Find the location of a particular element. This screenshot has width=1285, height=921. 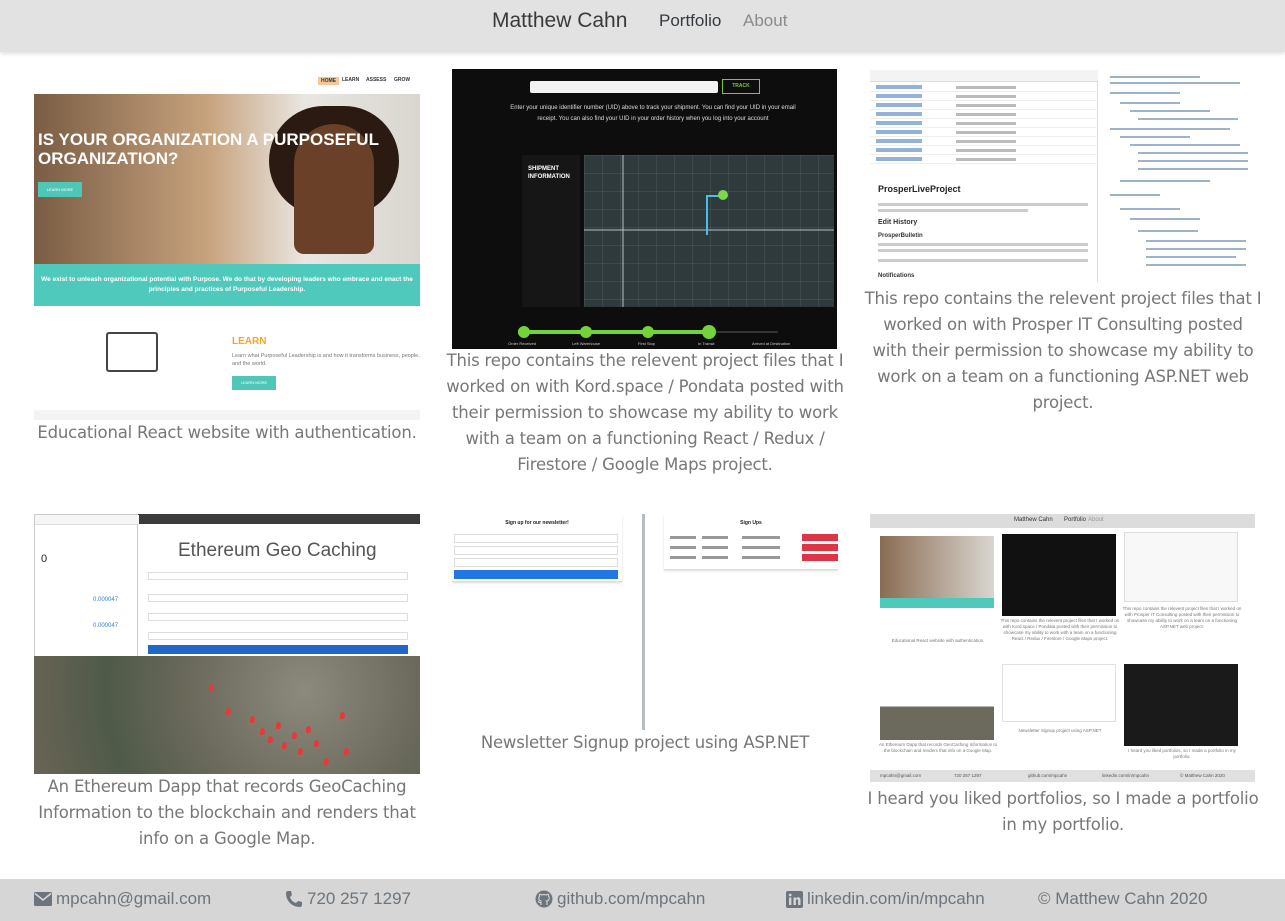

thumb-input is located at coordinates (536, 550).